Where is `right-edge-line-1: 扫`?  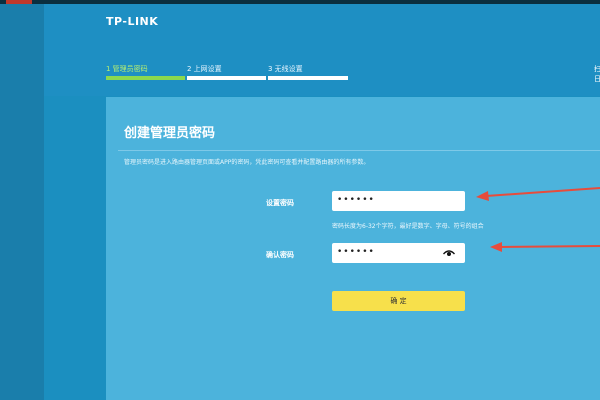 right-edge-line-1: 扫 is located at coordinates (597, 69).